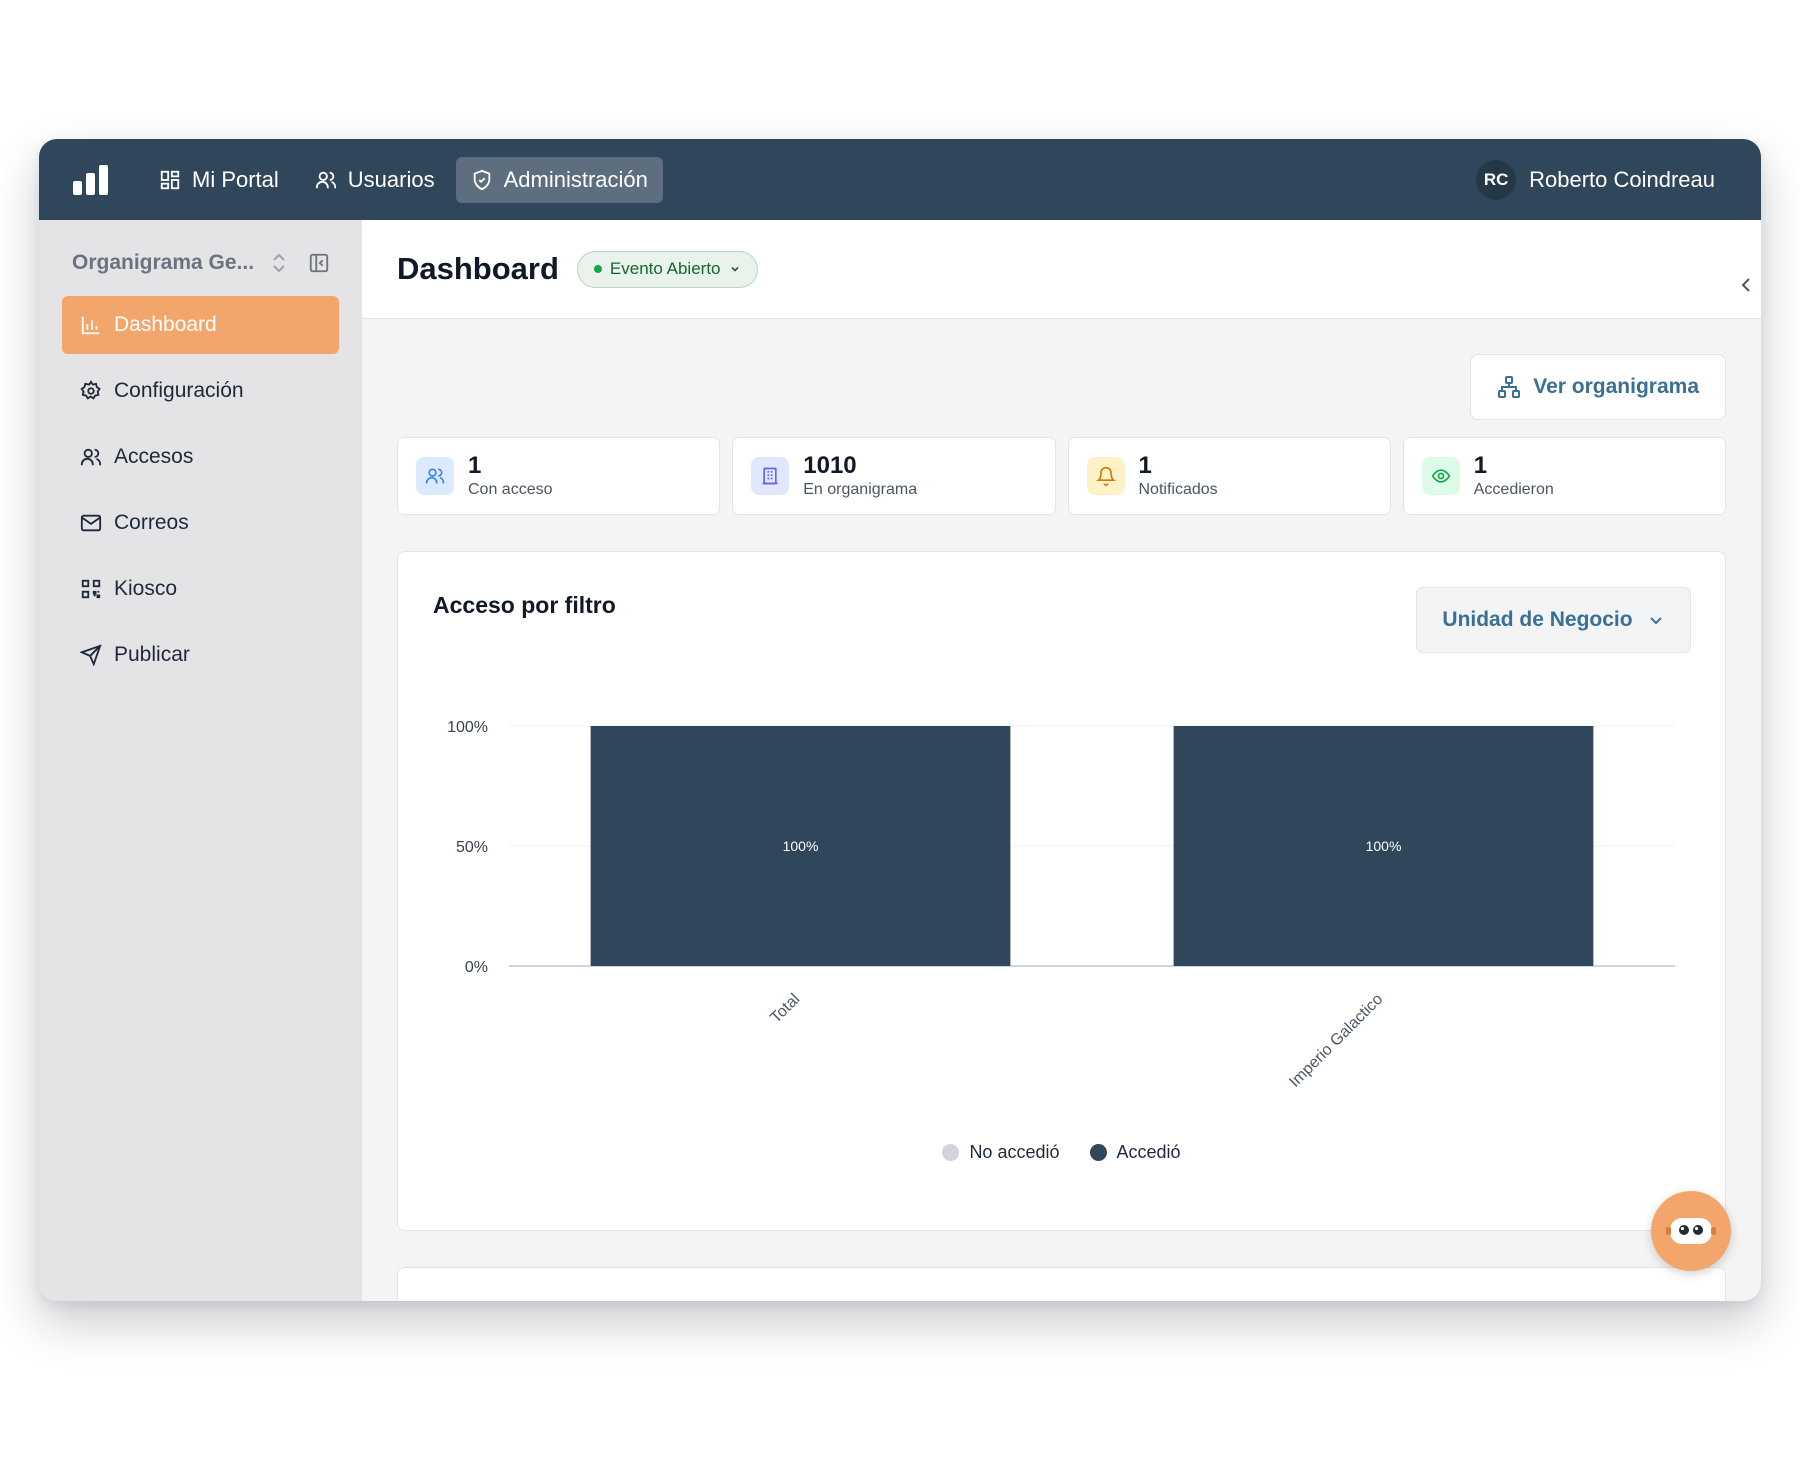 This screenshot has height=1464, width=1800. What do you see at coordinates (165, 324) in the screenshot?
I see `sidebar-item-label: Dashboard` at bounding box center [165, 324].